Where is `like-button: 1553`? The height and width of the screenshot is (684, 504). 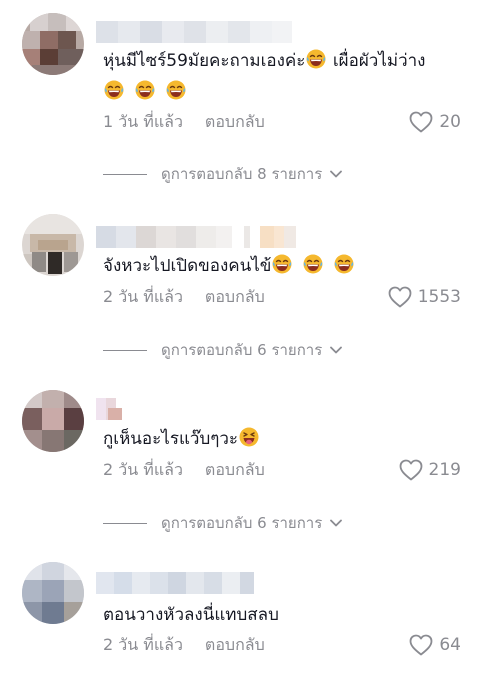
like-button: 1553 is located at coordinates (424, 297).